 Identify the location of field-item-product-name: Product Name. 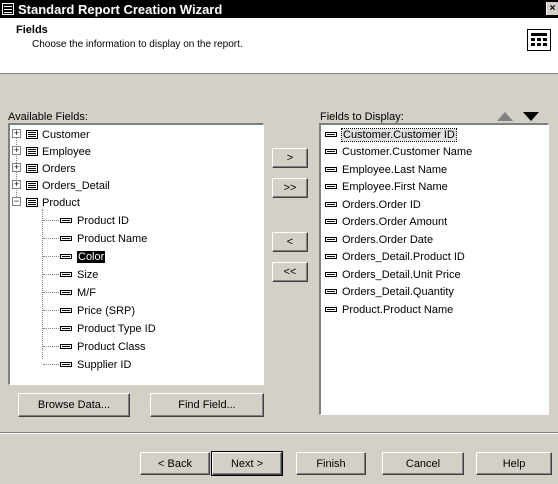
(130, 238).